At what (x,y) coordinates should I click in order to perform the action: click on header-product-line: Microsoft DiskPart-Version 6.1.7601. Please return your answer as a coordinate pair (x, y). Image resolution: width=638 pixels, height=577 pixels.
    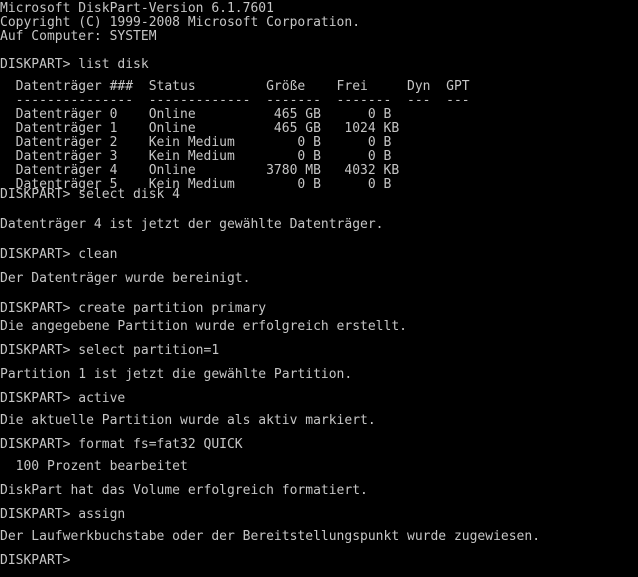
    Looking at the image, I should click on (137, 8).